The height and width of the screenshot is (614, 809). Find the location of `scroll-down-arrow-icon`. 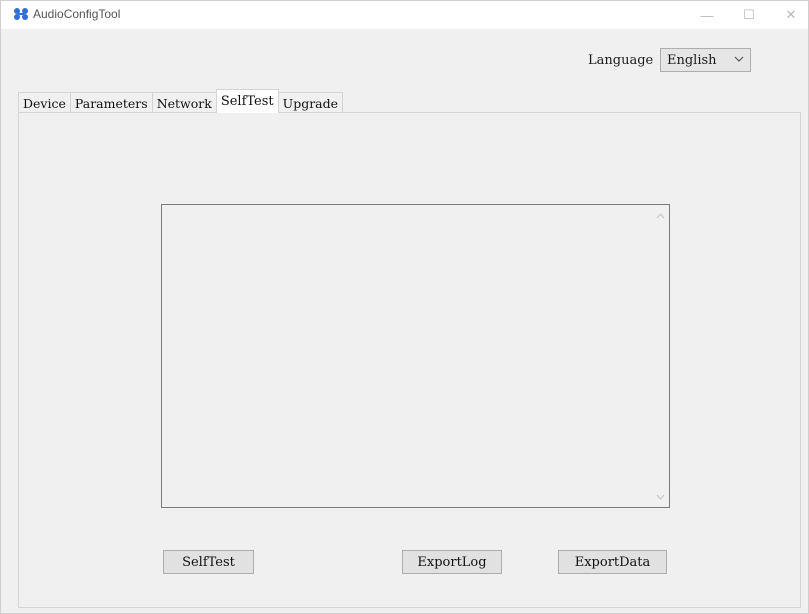

scroll-down-arrow-icon is located at coordinates (660, 496).